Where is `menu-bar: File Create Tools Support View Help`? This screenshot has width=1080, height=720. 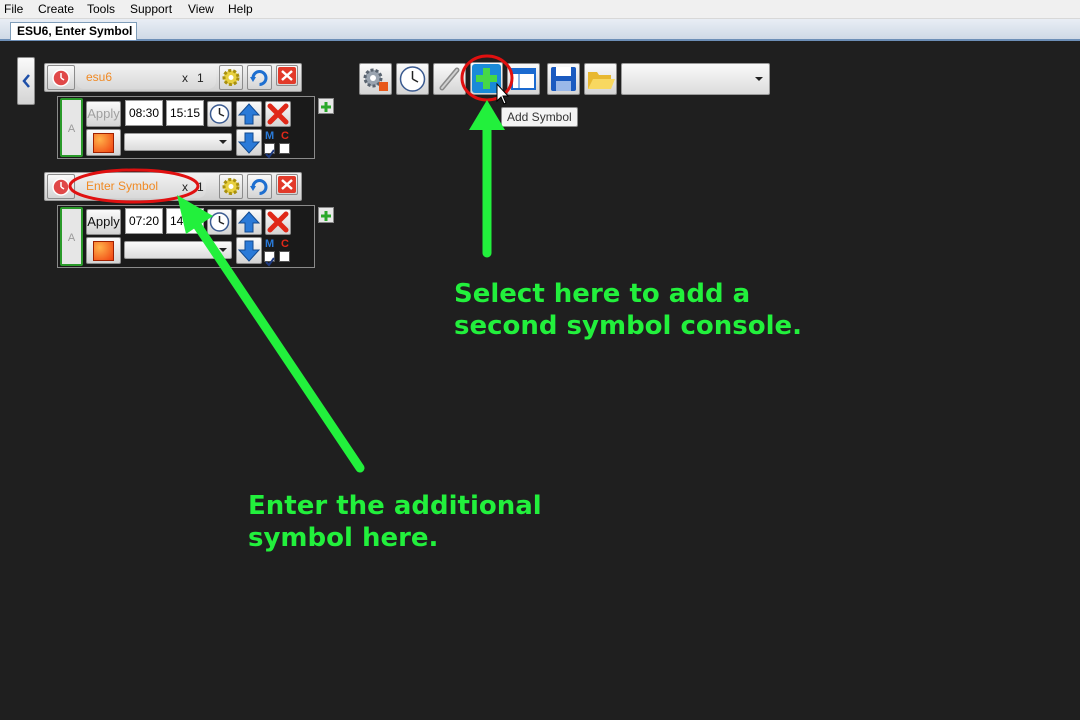
menu-bar: File Create Tools Support View Help is located at coordinates (540, 9).